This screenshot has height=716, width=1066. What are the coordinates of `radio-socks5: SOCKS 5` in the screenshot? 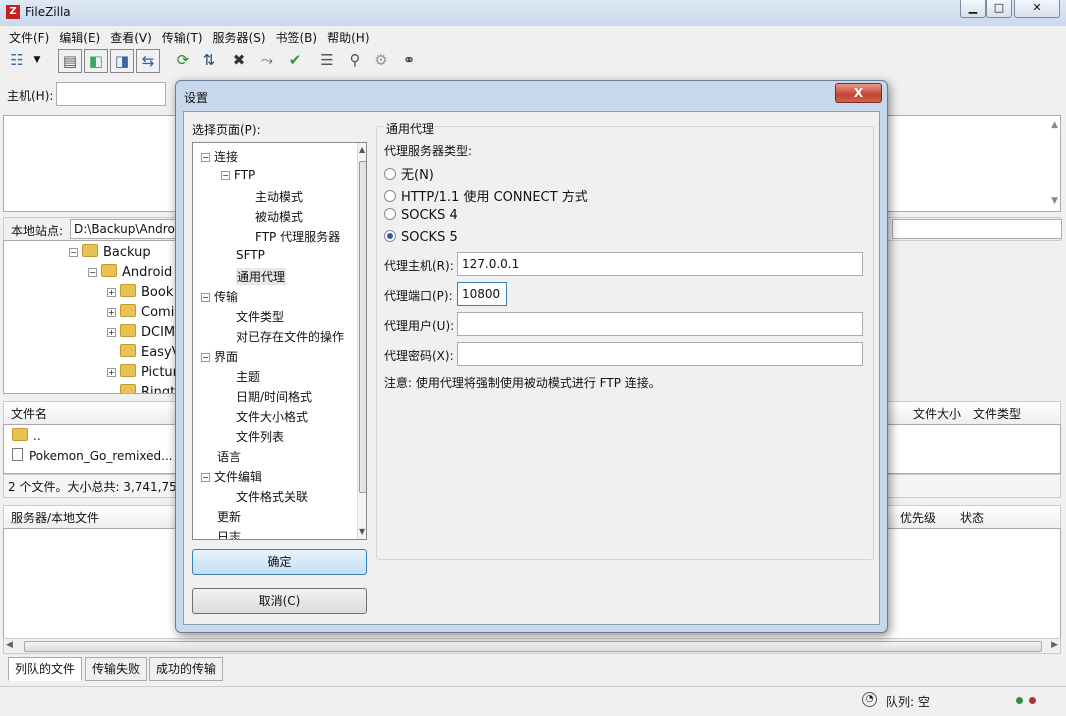 It's located at (421, 237).